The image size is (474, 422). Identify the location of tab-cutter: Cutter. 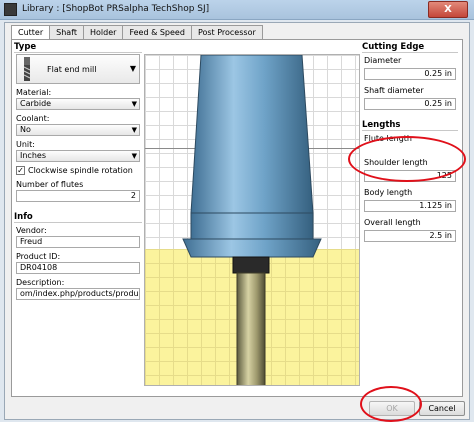
(31, 32).